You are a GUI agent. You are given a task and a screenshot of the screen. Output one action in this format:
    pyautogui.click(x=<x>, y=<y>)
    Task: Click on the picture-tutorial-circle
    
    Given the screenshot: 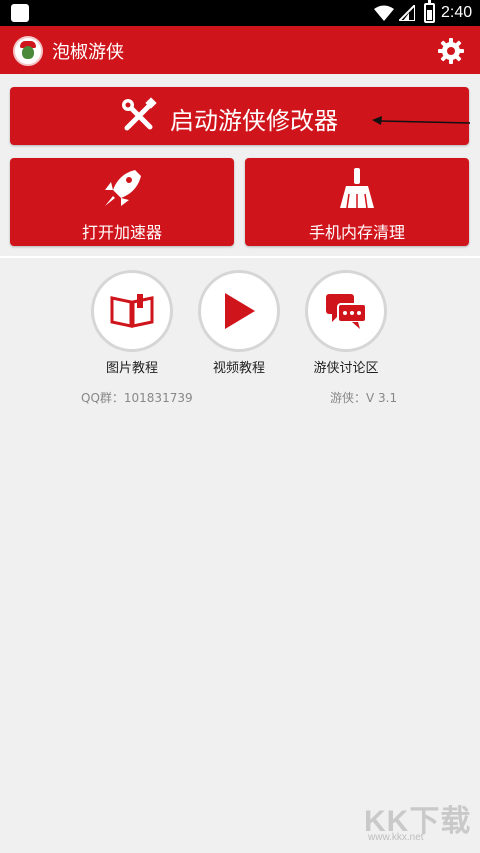 What is the action you would take?
    pyautogui.click(x=132, y=311)
    